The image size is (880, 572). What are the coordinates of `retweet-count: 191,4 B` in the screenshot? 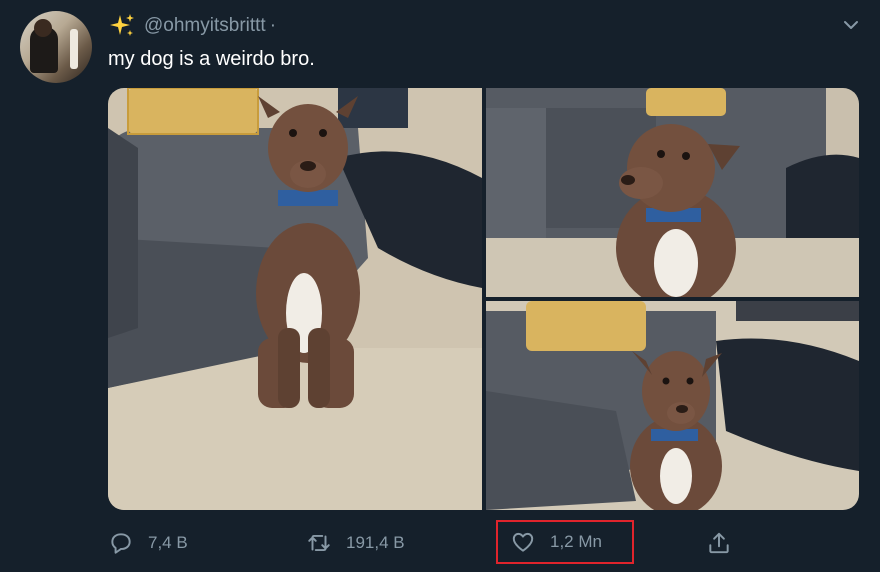 It's located at (375, 542).